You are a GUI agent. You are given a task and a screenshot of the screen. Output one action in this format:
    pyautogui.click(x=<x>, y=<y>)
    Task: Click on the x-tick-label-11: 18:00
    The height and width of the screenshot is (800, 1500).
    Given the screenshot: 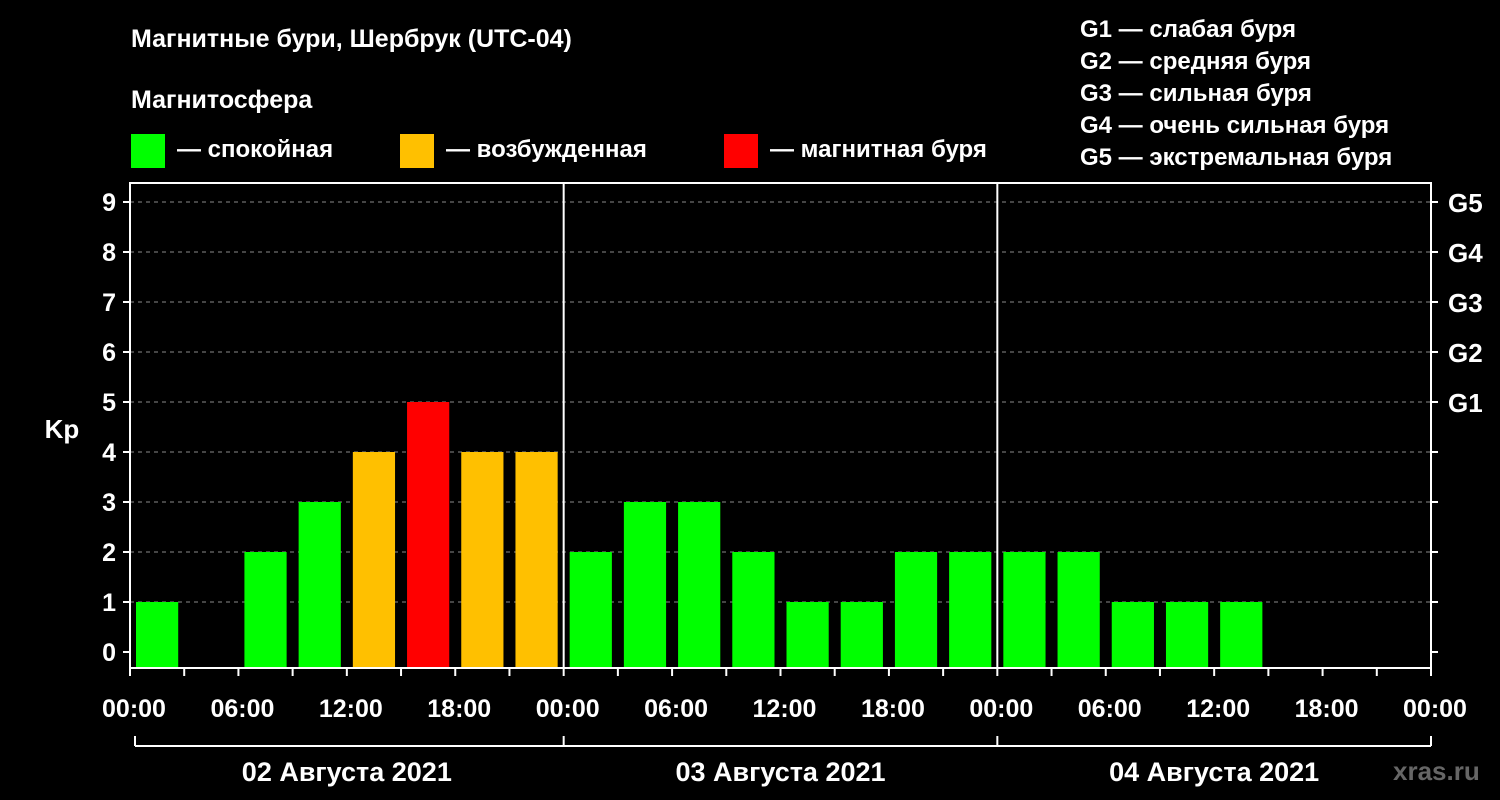 What is the action you would take?
    pyautogui.click(x=1327, y=709)
    